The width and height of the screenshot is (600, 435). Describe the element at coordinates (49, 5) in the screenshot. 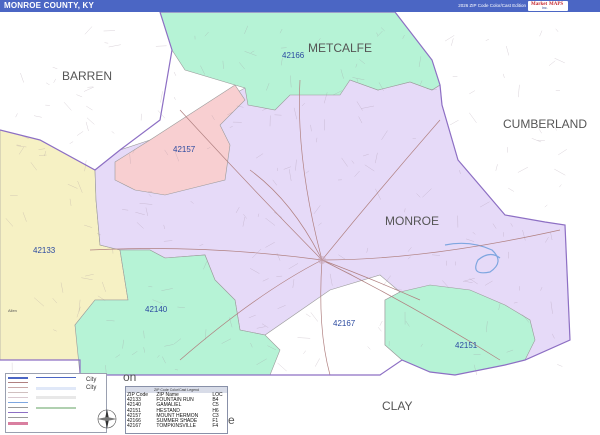

I see `map-title: MONROE COUNTY, KY` at that location.